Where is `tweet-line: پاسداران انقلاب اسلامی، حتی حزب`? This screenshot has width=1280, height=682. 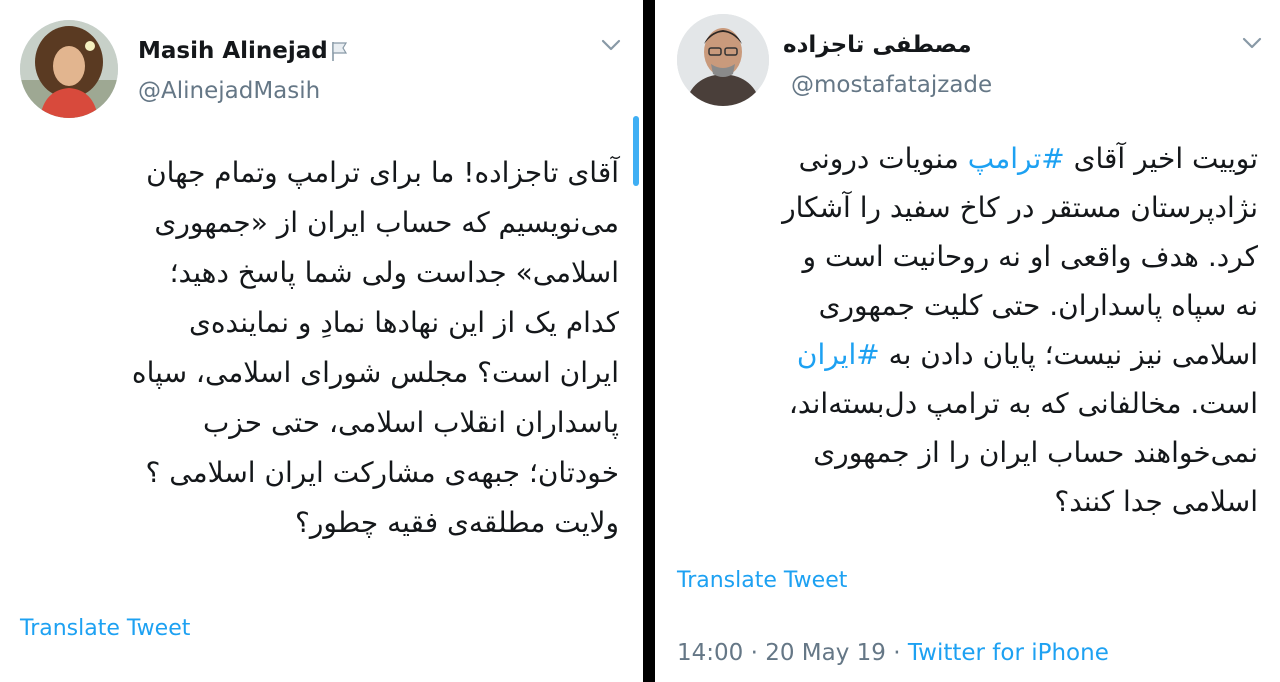
tweet-line: پاسداران انقلاب اسلامی، حتی حزب is located at coordinates (410, 422).